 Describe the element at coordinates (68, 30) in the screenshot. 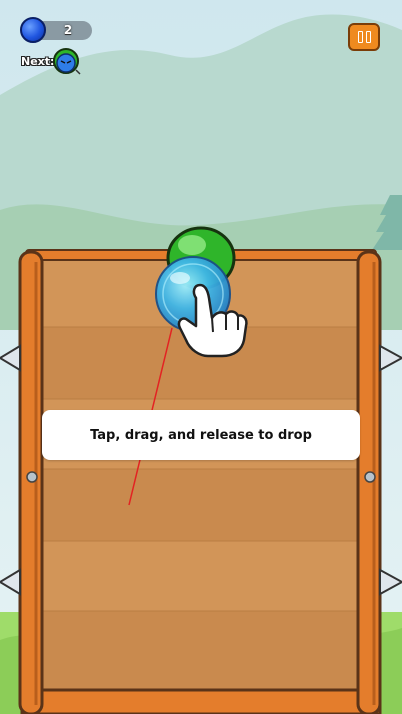

I see `ball-count: 2` at that location.